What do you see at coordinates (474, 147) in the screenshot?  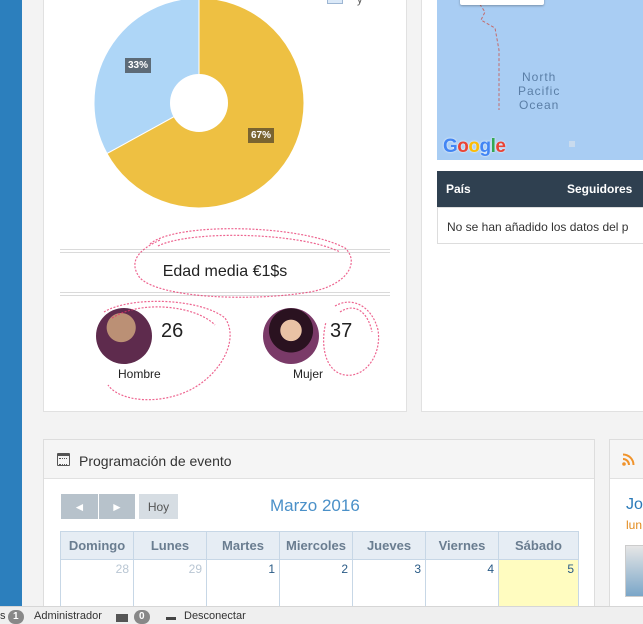 I see `google-logo: Google` at bounding box center [474, 147].